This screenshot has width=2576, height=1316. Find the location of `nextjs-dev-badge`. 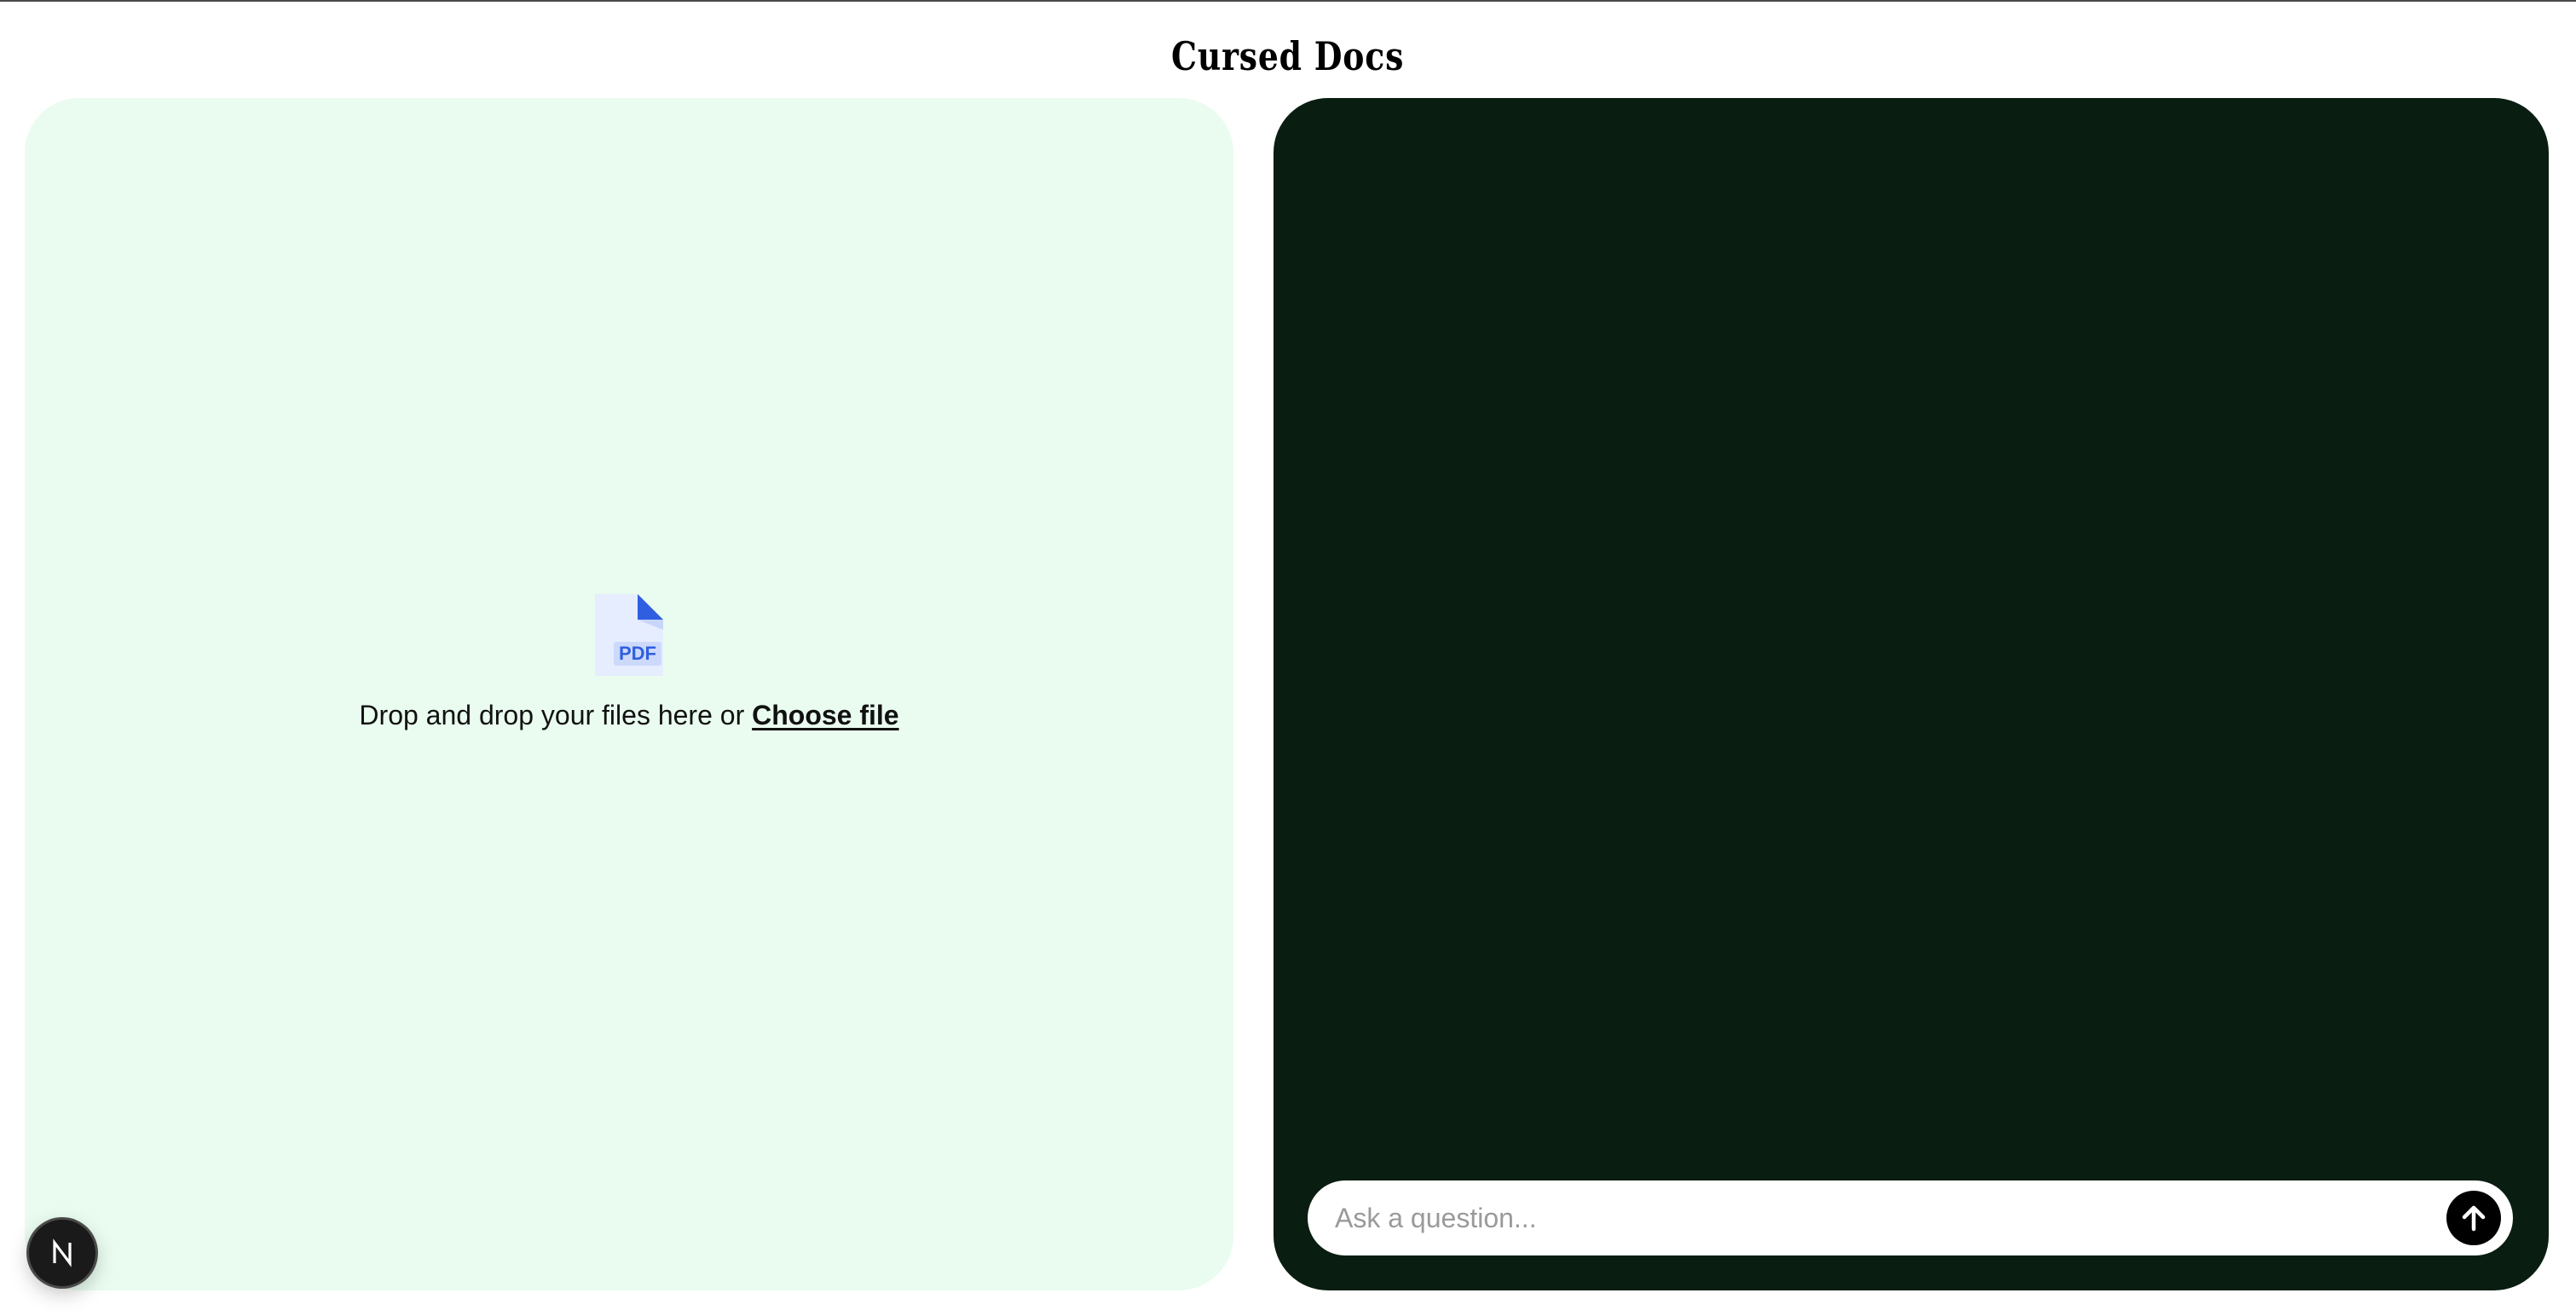

nextjs-dev-badge is located at coordinates (62, 1253).